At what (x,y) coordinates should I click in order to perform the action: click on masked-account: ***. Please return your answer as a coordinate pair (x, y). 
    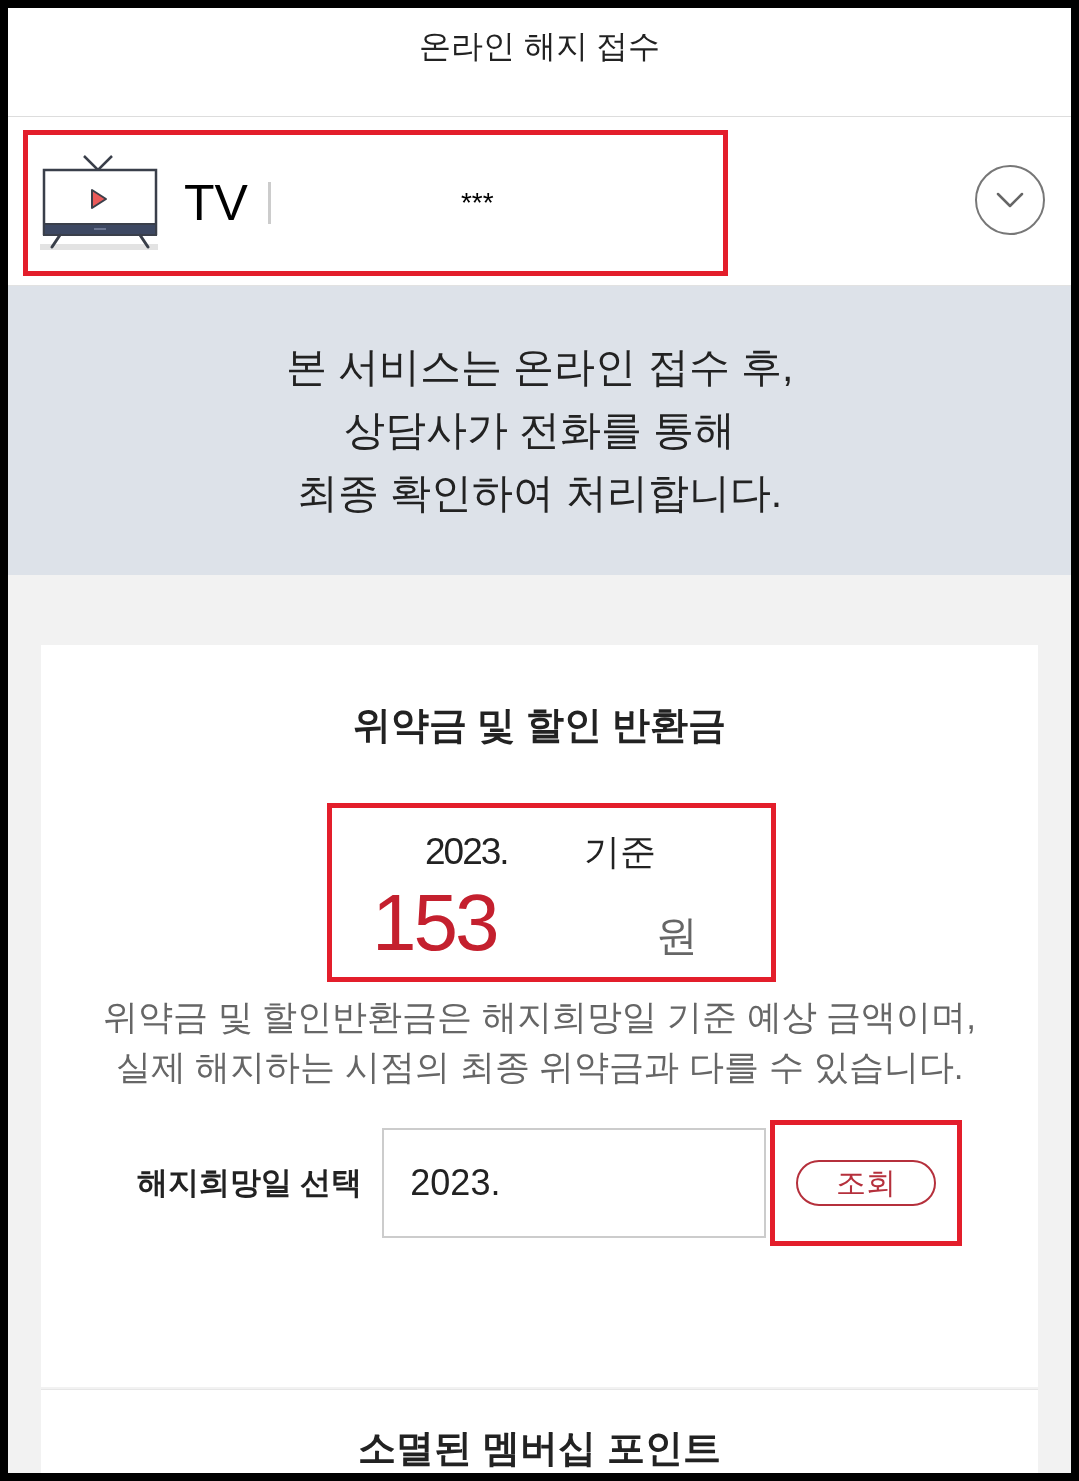
    Looking at the image, I should click on (477, 203).